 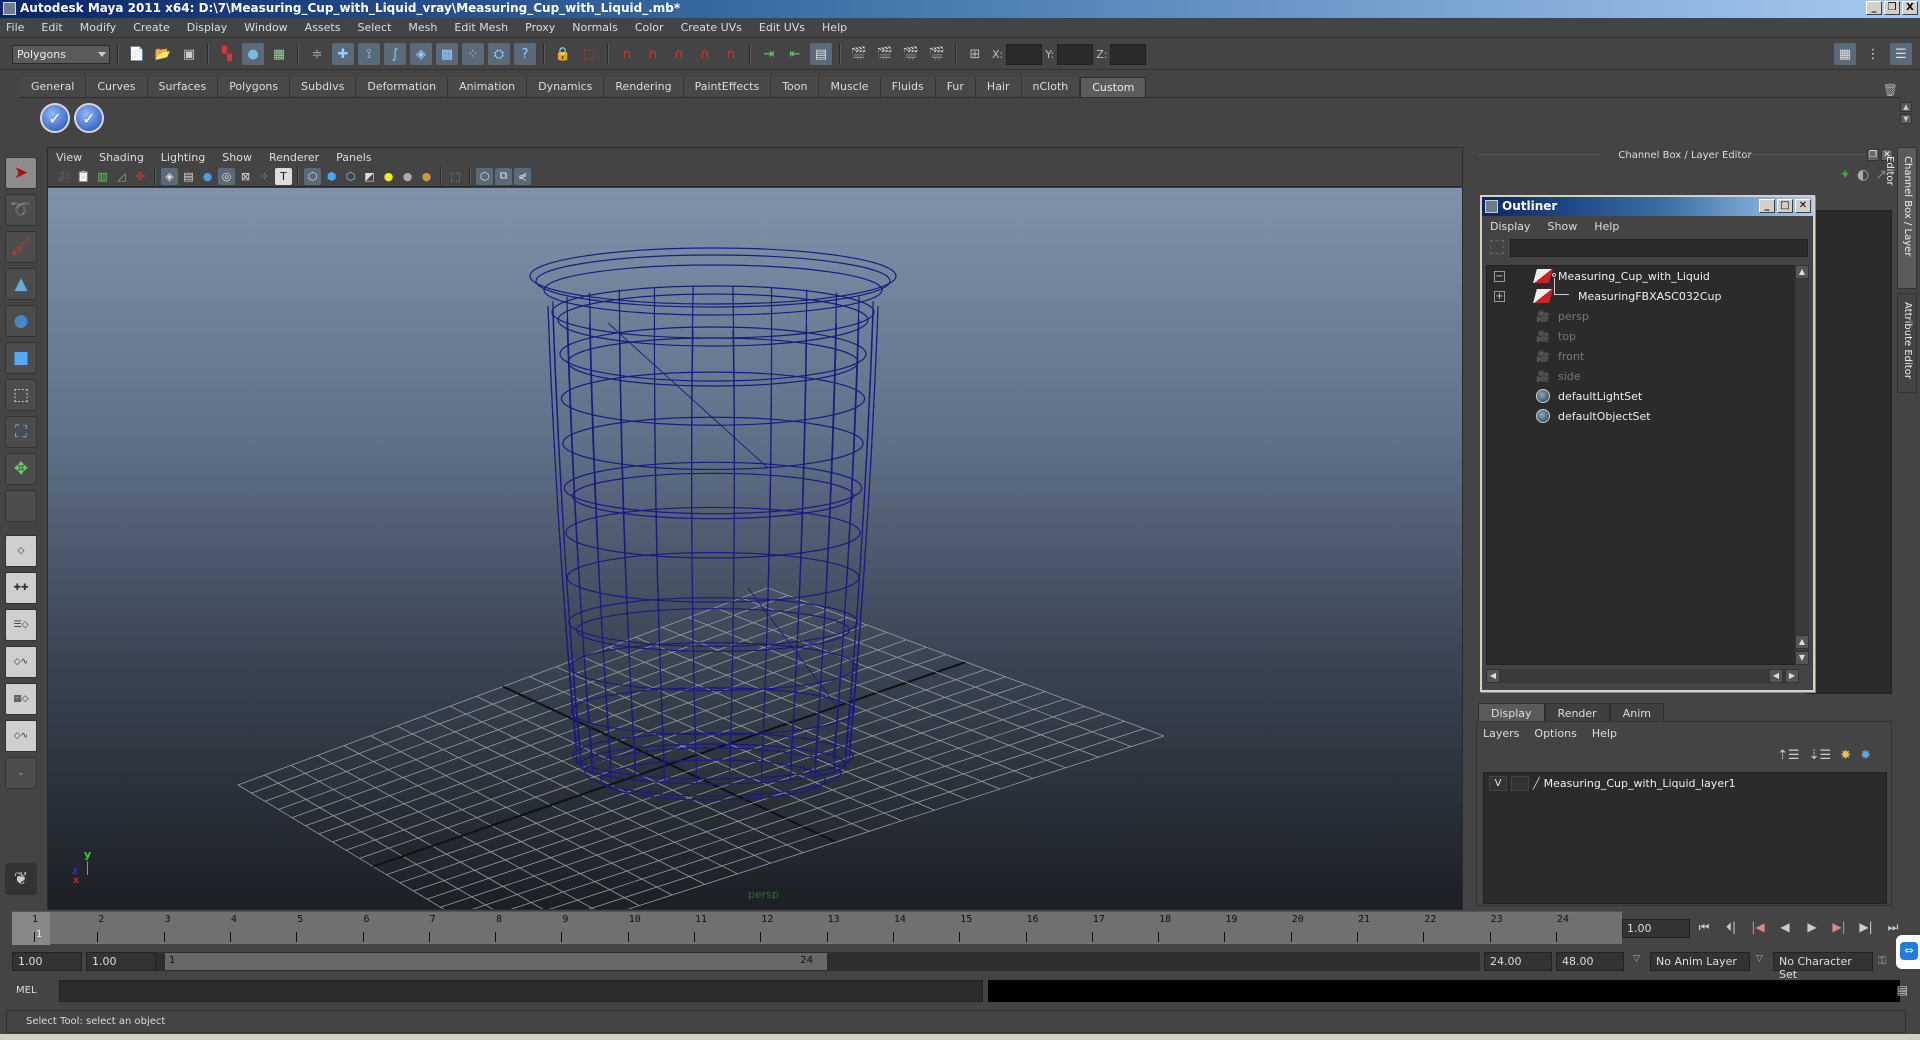 I want to click on play-backward-icon: ◀, so click(x=1785, y=927).